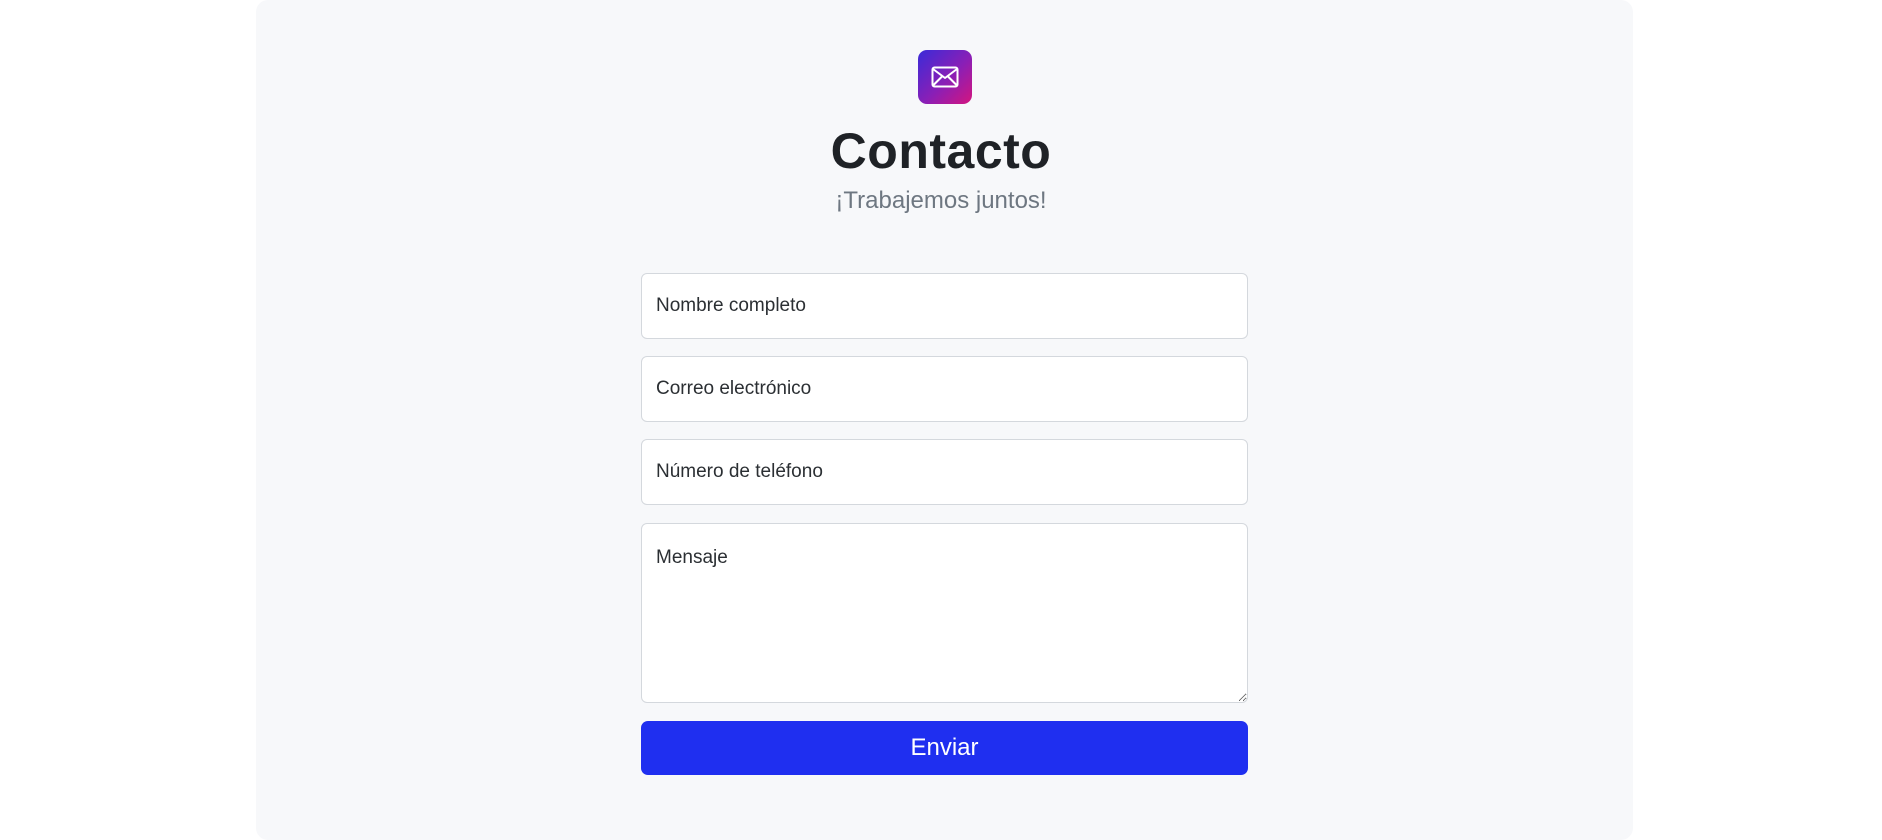 This screenshot has width=1882, height=840. Describe the element at coordinates (941, 200) in the screenshot. I see `page-subtitle: ¡Trabajemos juntos!` at that location.